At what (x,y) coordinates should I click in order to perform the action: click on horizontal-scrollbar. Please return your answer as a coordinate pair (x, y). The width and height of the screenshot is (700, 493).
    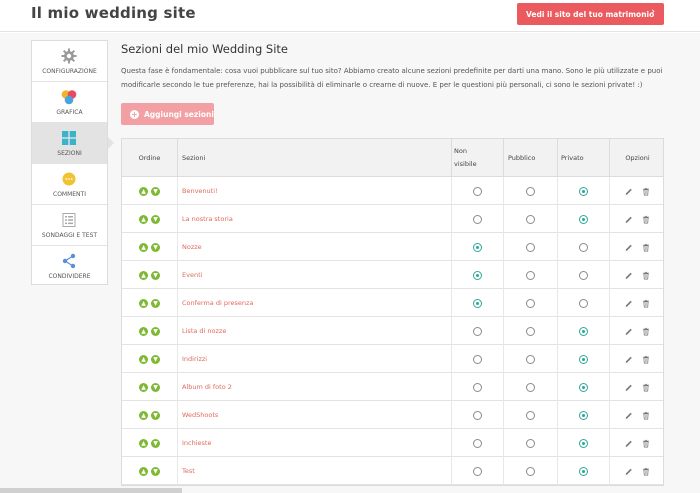
    Looking at the image, I should click on (91, 490).